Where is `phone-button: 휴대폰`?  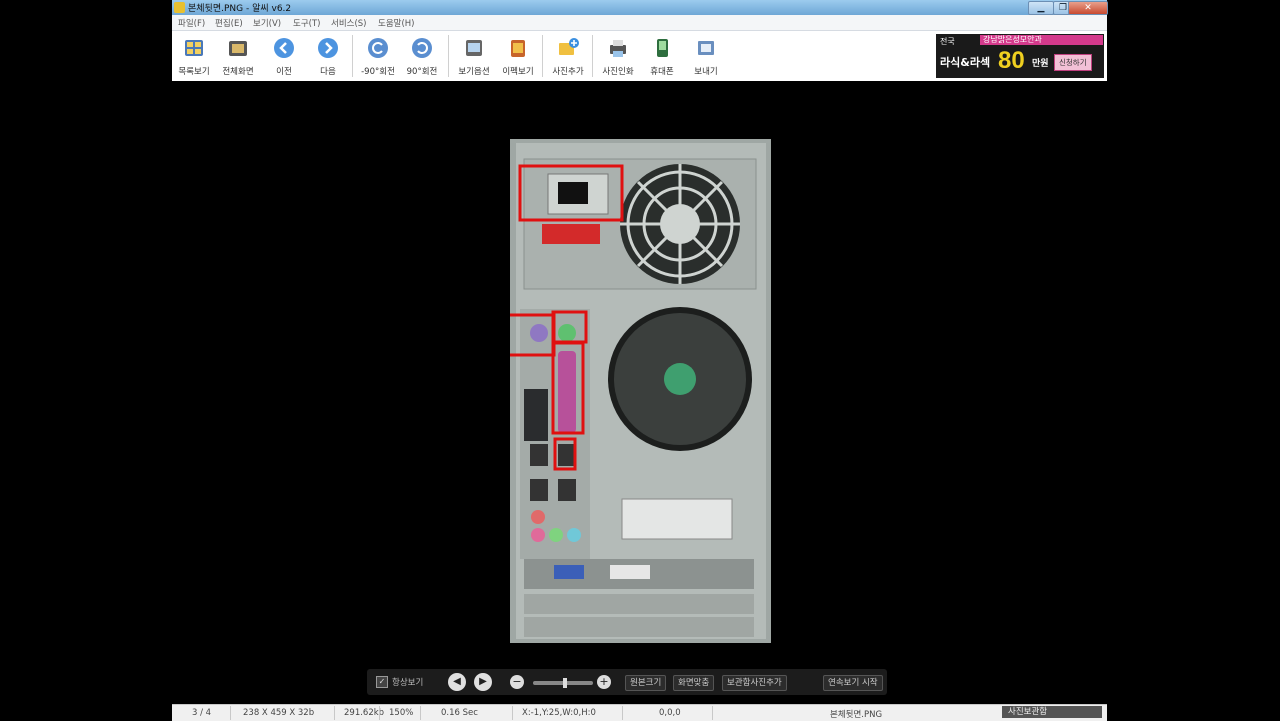
phone-button: 휴대폰 is located at coordinates (662, 59).